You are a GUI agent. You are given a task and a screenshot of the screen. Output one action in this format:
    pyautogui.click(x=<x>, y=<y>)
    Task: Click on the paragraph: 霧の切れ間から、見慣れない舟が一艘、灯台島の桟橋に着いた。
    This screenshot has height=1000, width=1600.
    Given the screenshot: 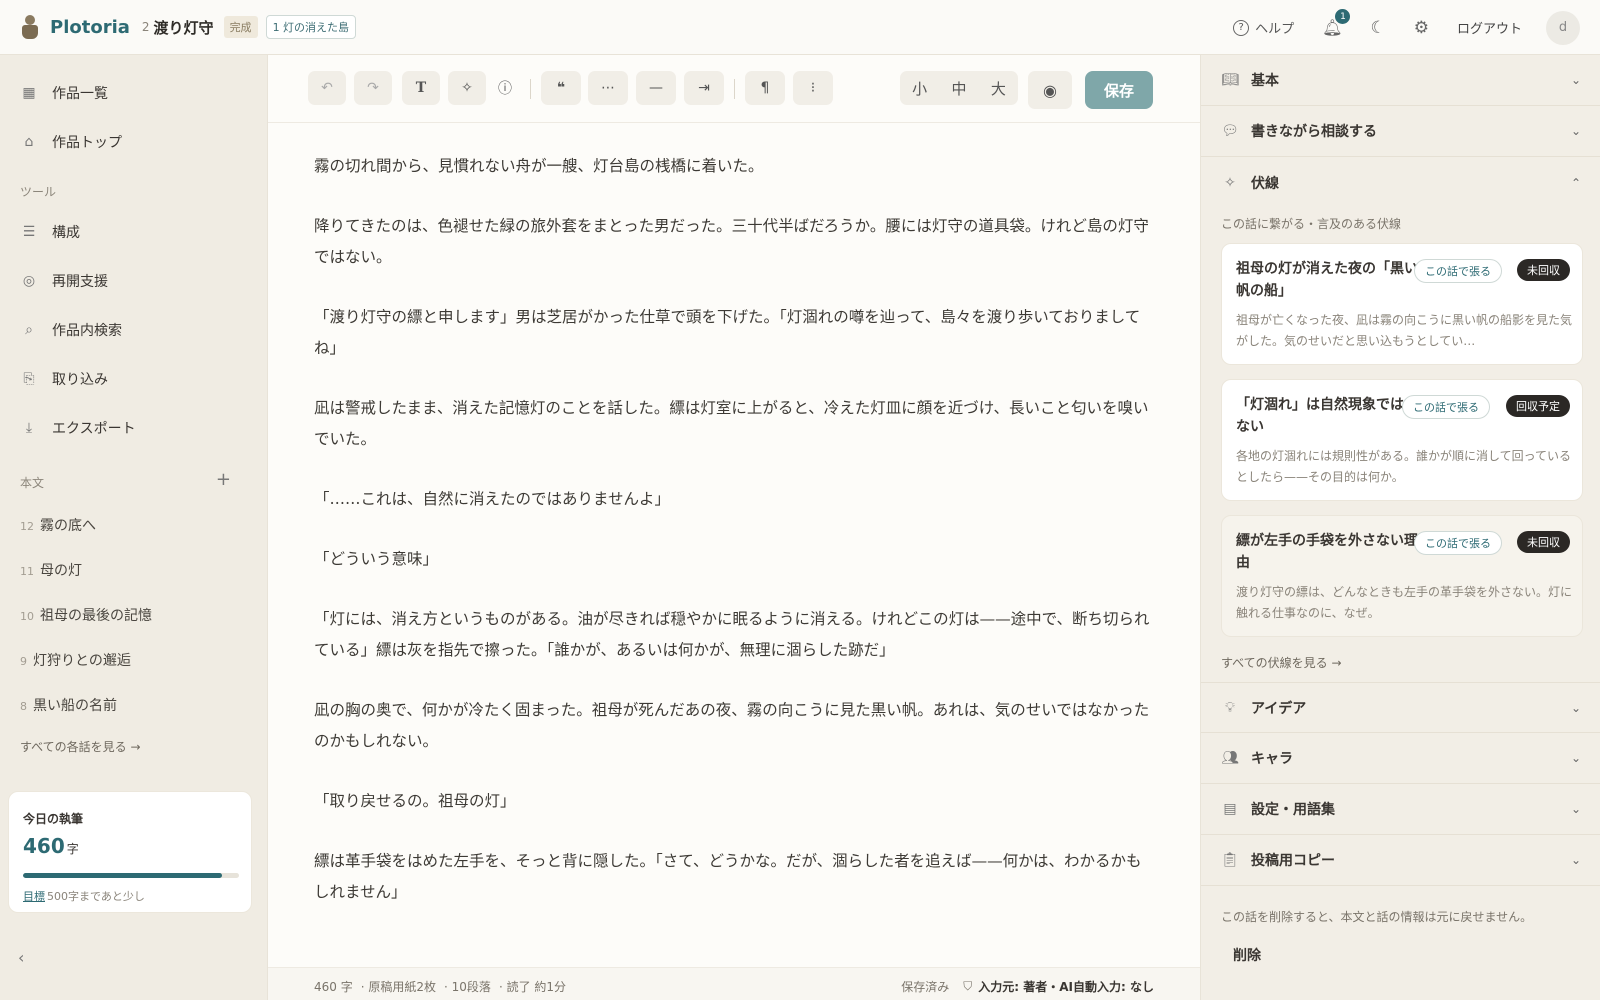 What is the action you would take?
    pyautogui.click(x=539, y=166)
    